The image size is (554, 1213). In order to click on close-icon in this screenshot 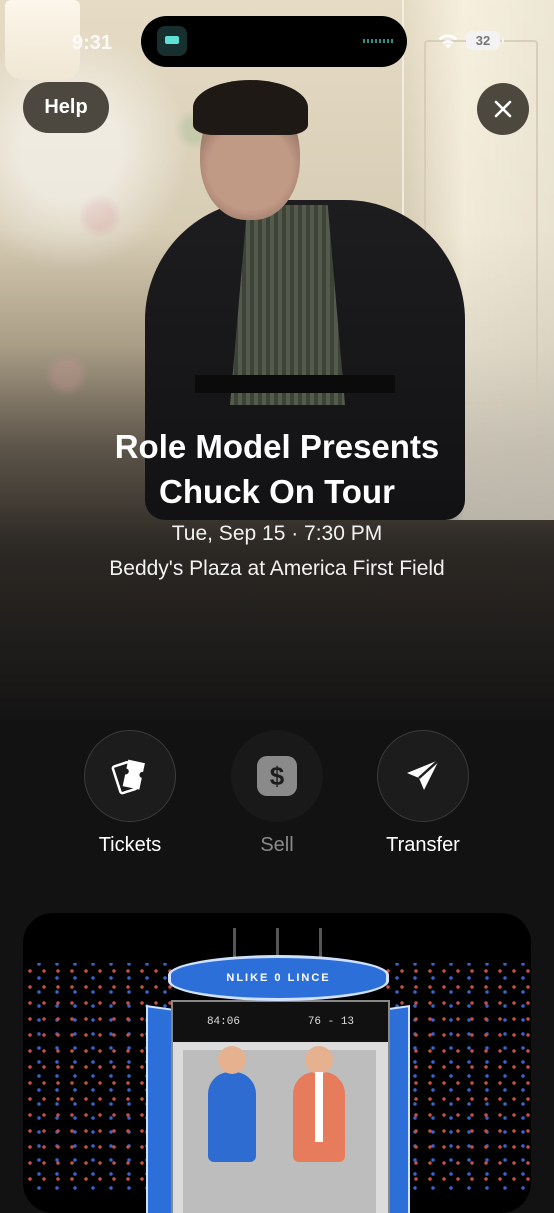, I will do `click(503, 109)`.